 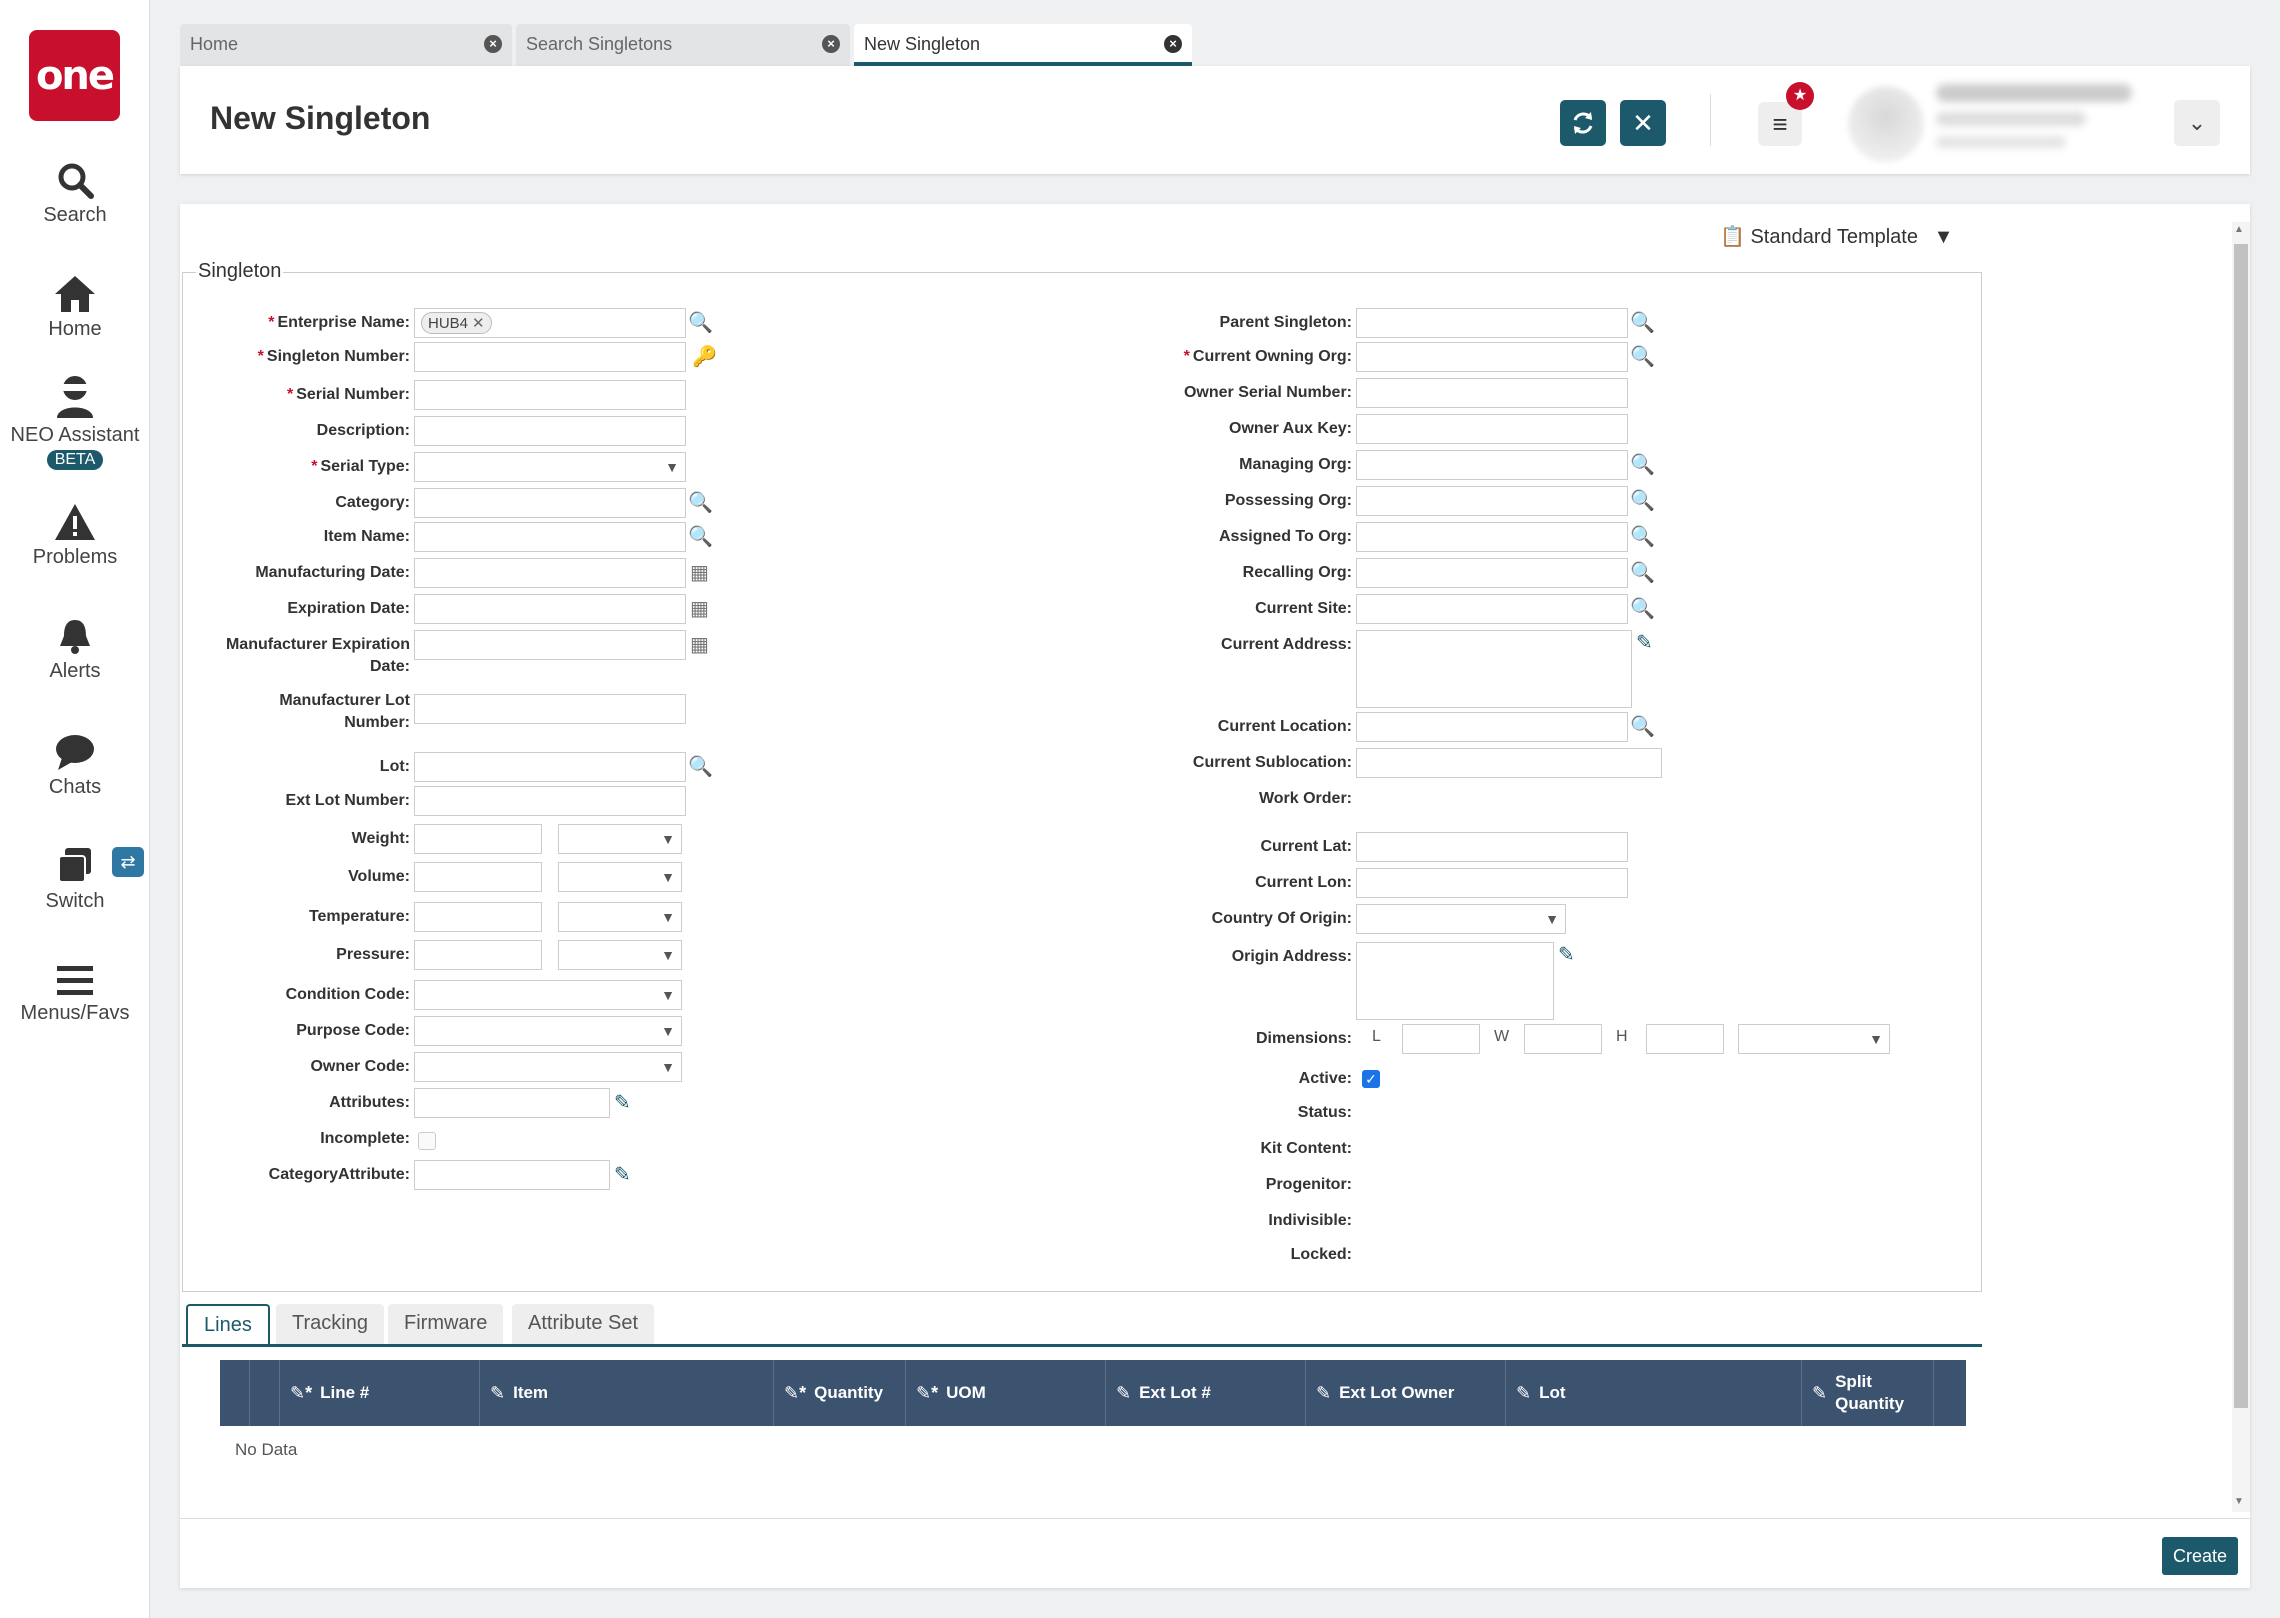 I want to click on key-icon: 🔑, so click(x=704, y=356).